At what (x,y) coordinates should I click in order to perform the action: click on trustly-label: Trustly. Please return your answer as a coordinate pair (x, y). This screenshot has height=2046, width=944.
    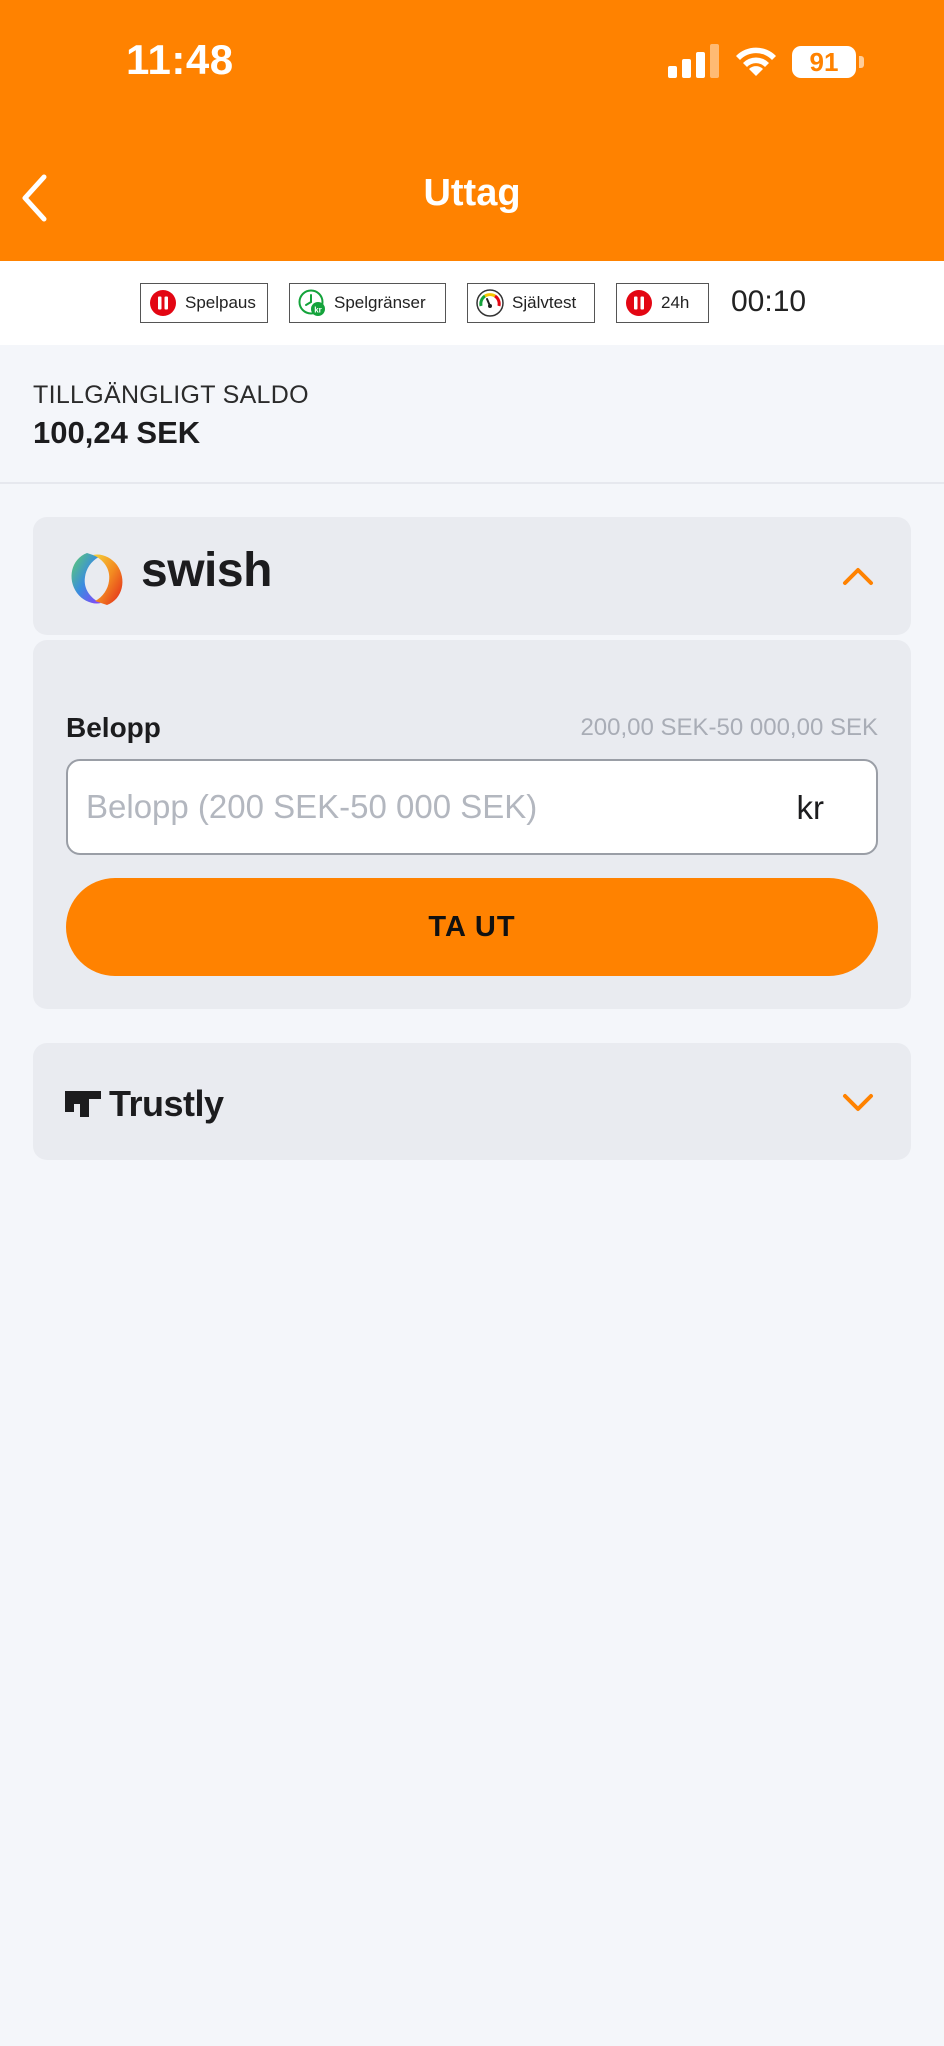
    Looking at the image, I should click on (166, 1103).